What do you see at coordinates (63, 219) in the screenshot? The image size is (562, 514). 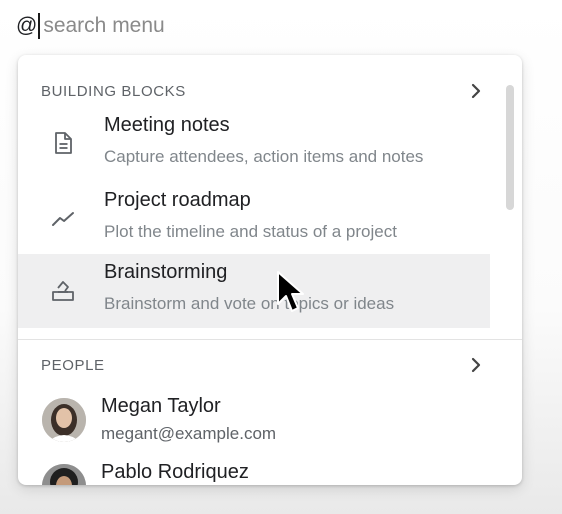 I see `trend-line-icon` at bounding box center [63, 219].